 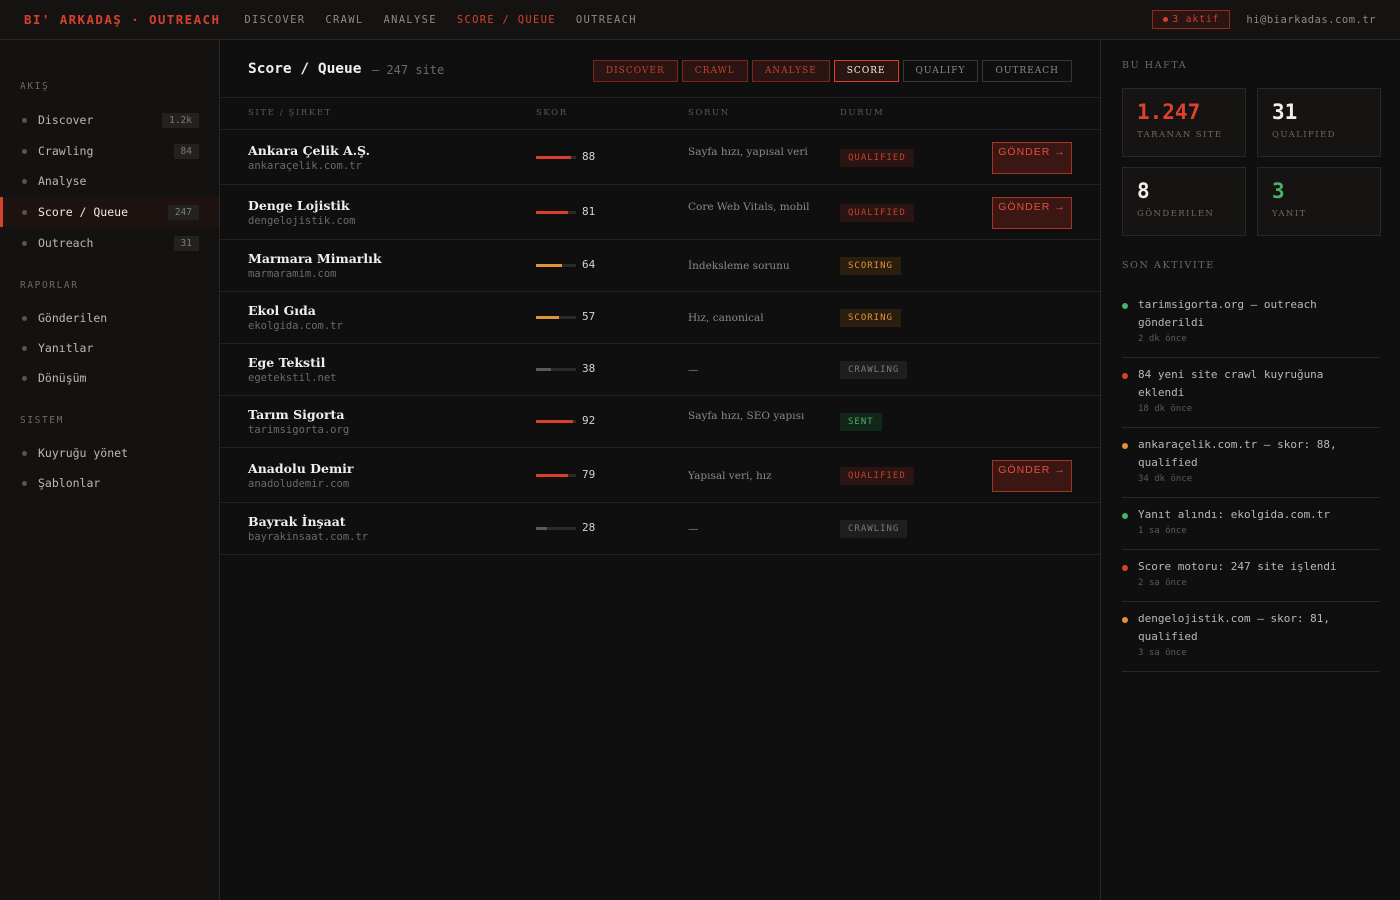 What do you see at coordinates (109, 318) in the screenshot?
I see `sidebar-item-gonderilen: Gönderilen` at bounding box center [109, 318].